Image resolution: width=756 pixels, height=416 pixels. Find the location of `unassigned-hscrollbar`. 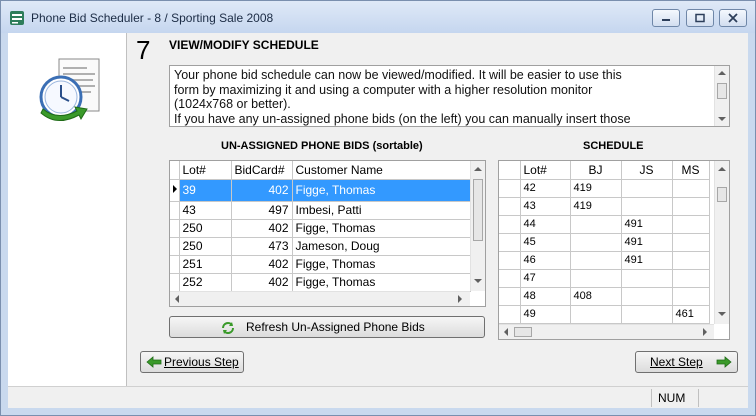

unassigned-hscrollbar is located at coordinates (320, 298).